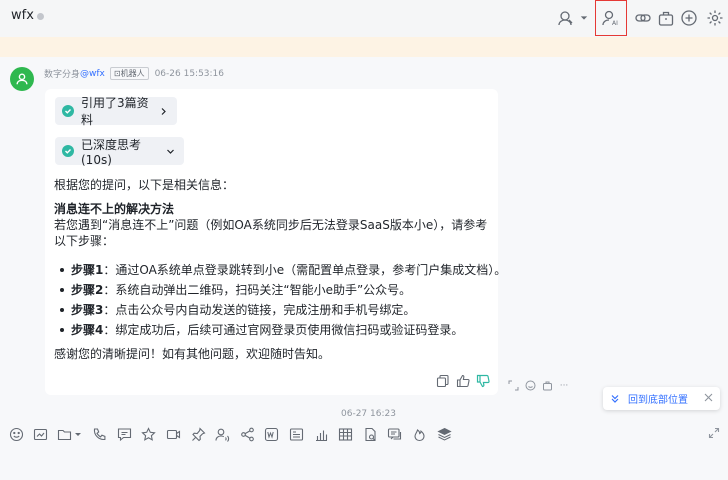  I want to click on step-text: ：通过OA系统单点登录跳转到小e（需配置单点登录，参考门户集成文档）。, so click(305, 270).